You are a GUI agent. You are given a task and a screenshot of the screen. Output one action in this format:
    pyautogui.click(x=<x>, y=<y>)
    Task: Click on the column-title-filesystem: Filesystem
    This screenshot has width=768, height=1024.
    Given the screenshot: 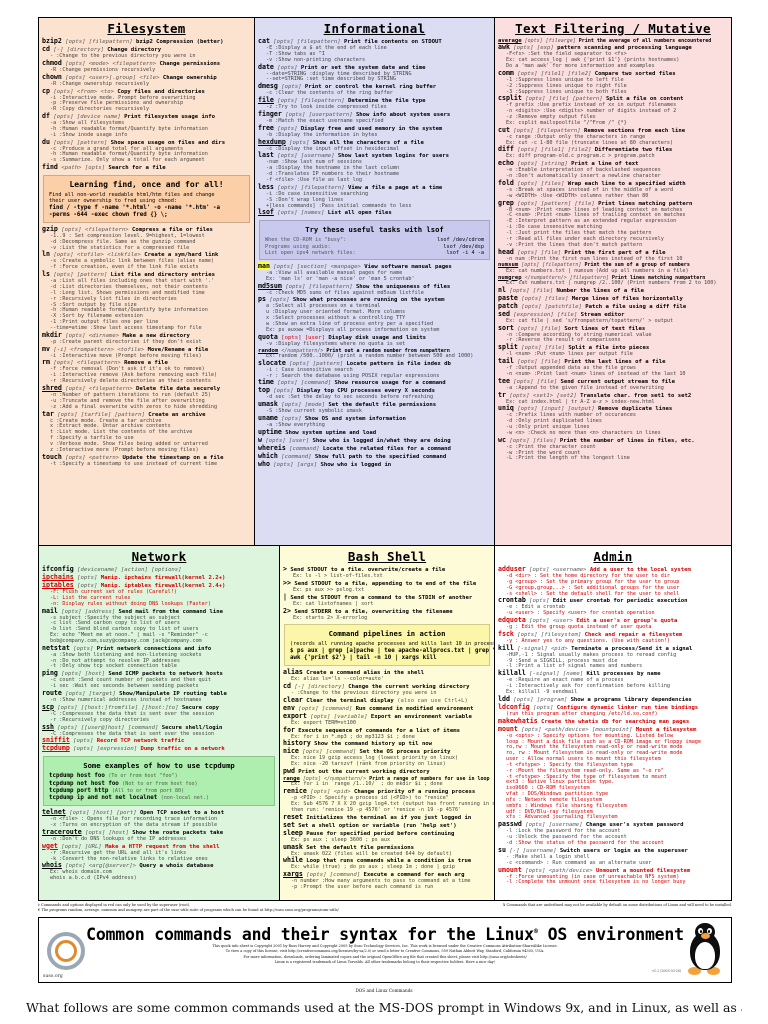 What is the action you would take?
    pyautogui.click(x=146, y=28)
    